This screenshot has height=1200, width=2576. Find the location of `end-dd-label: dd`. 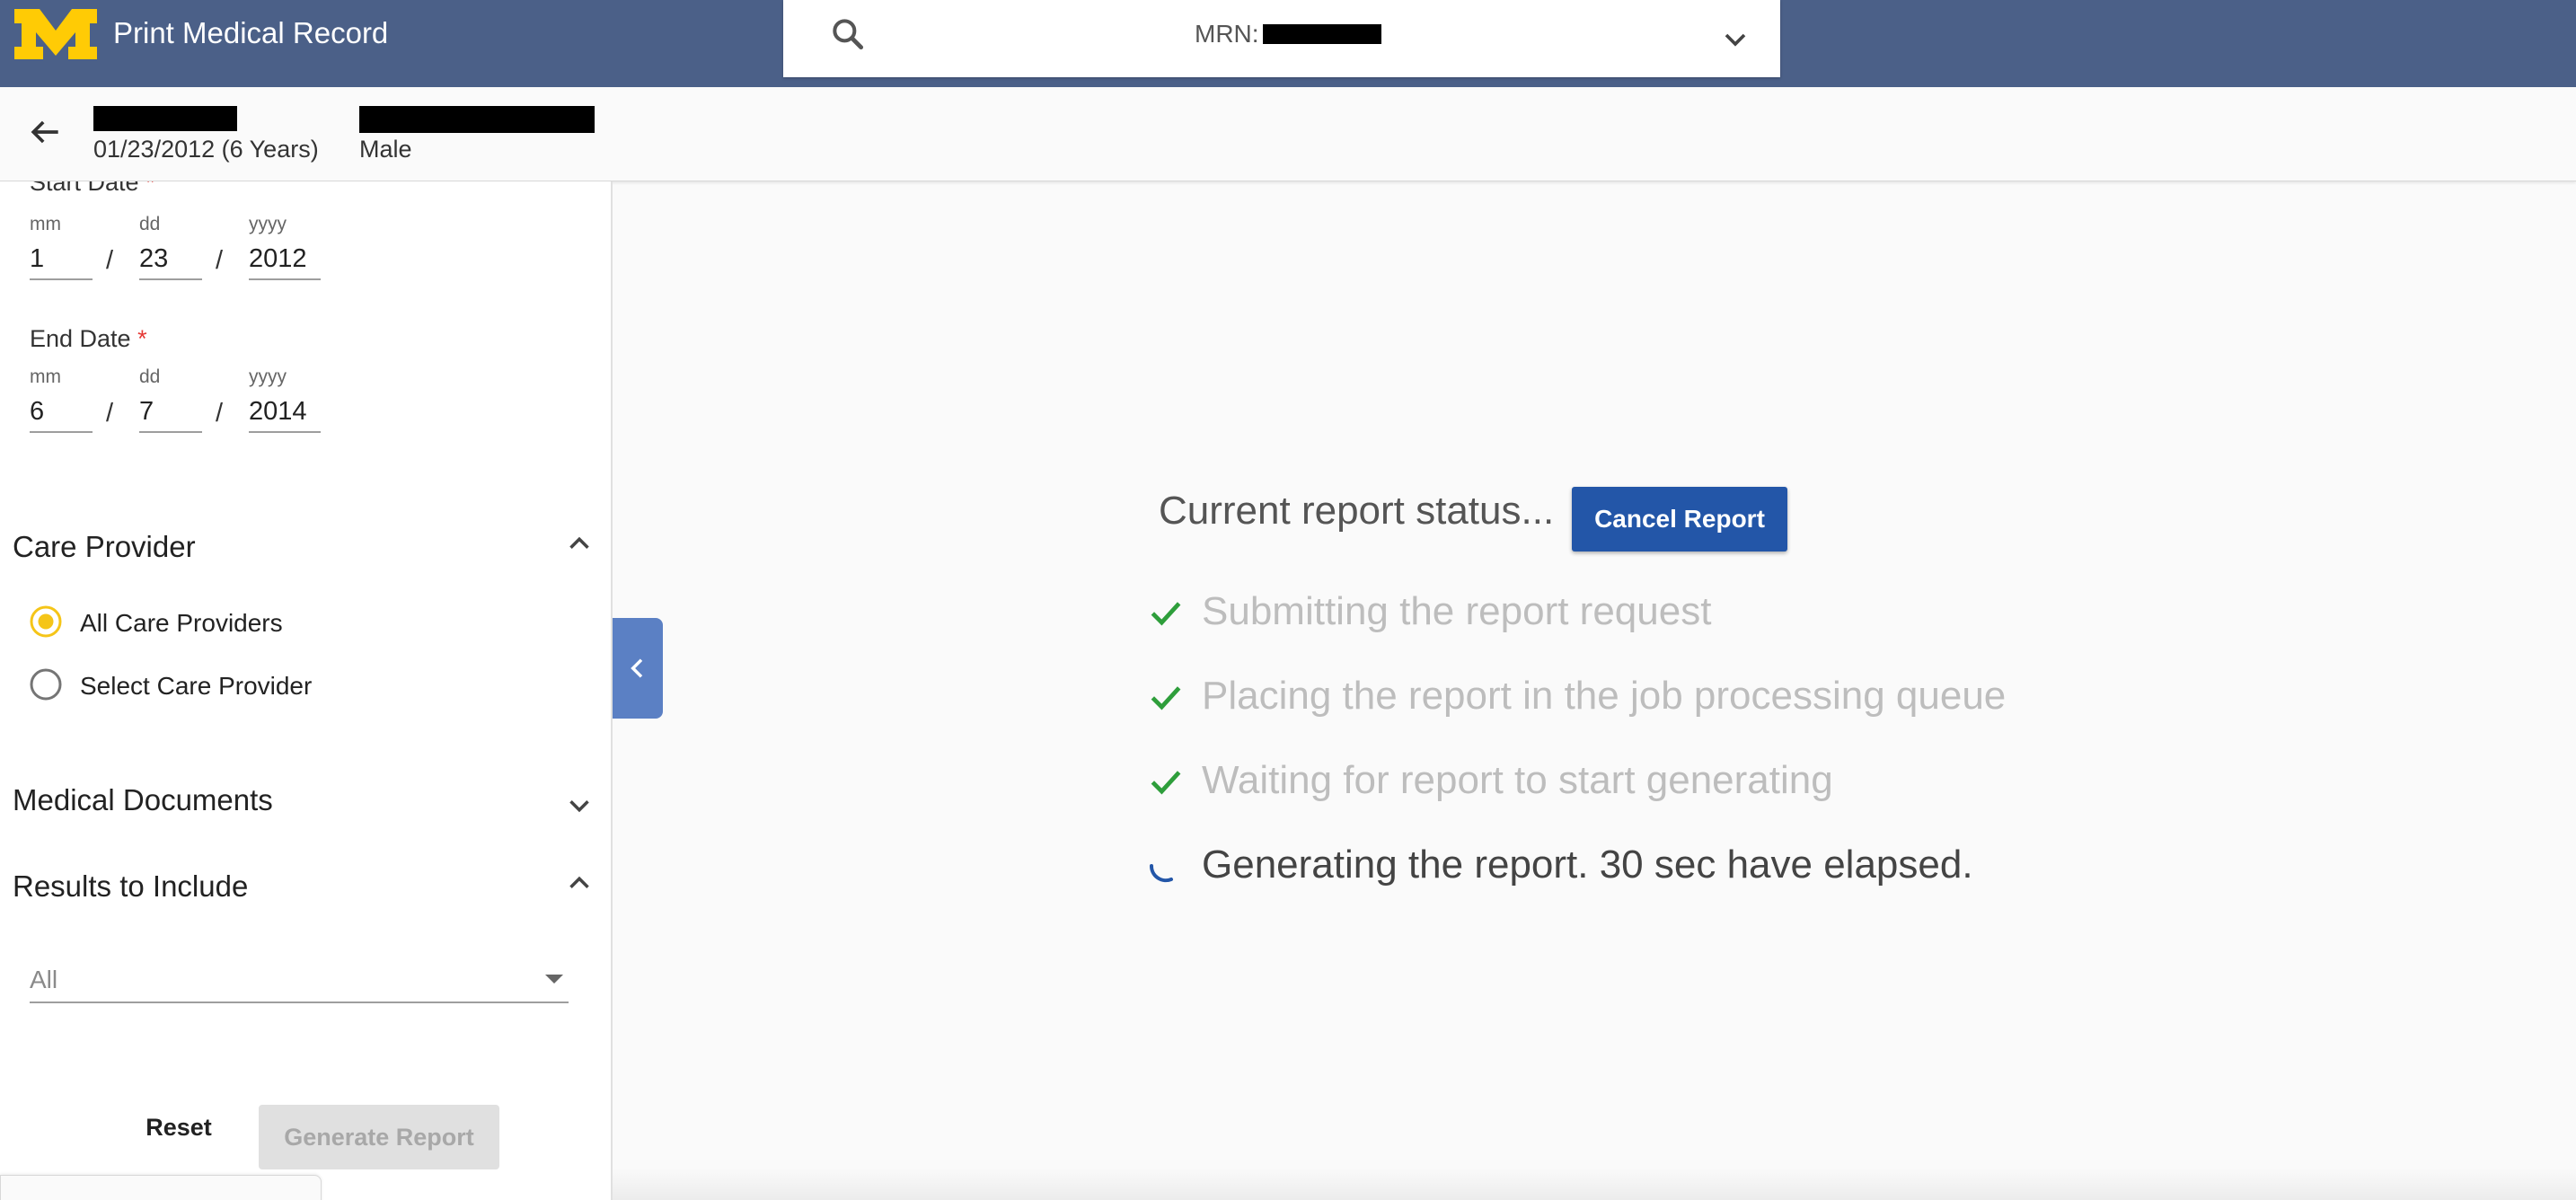

end-dd-label: dd is located at coordinates (150, 376).